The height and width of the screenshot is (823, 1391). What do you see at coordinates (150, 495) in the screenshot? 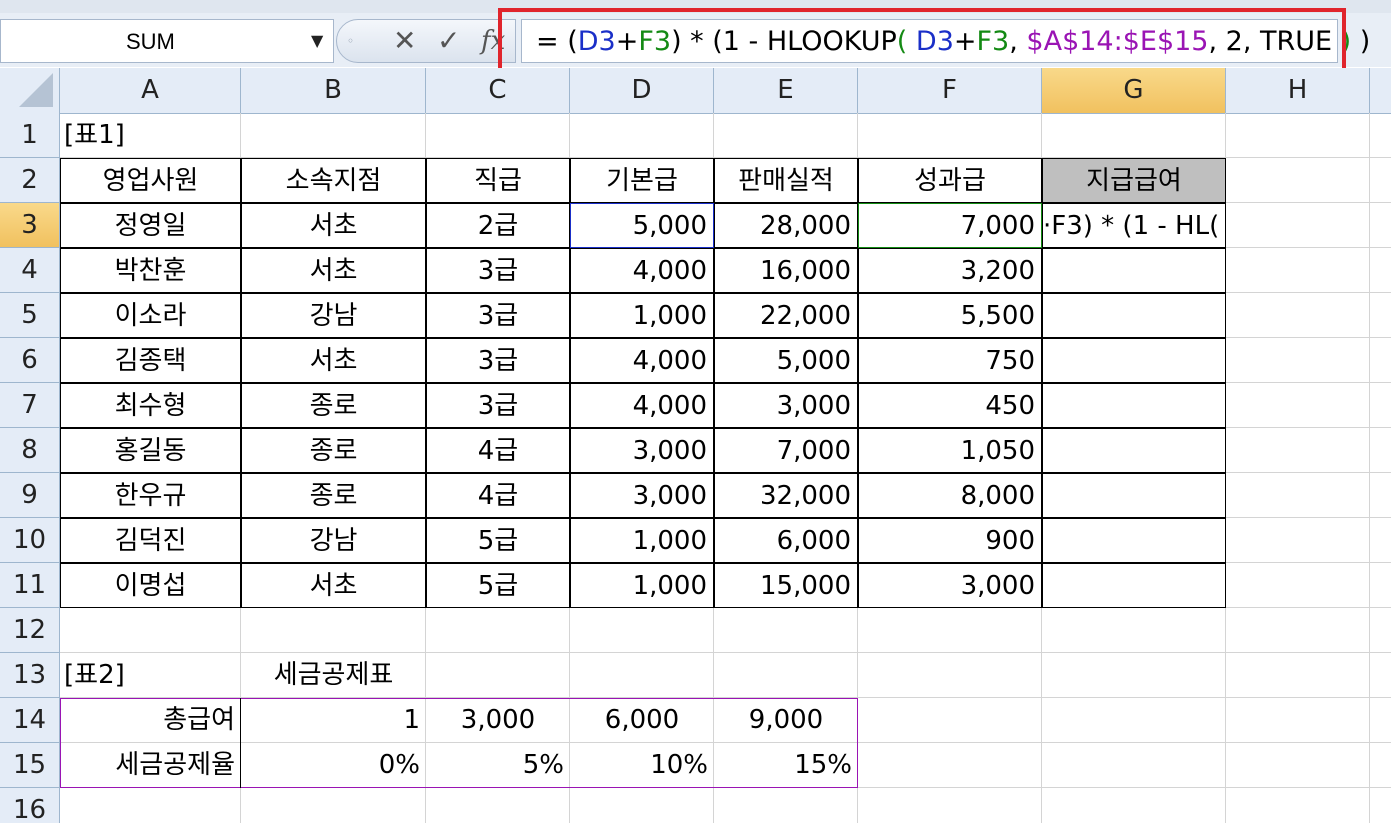
I see `table1-cell: 한우규` at bounding box center [150, 495].